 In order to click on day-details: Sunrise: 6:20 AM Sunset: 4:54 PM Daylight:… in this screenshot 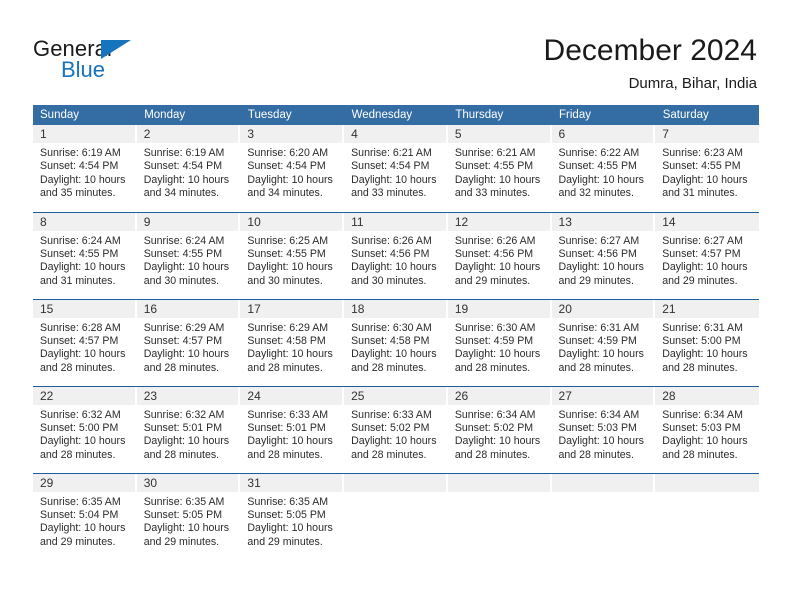, I will do `click(292, 172)`.